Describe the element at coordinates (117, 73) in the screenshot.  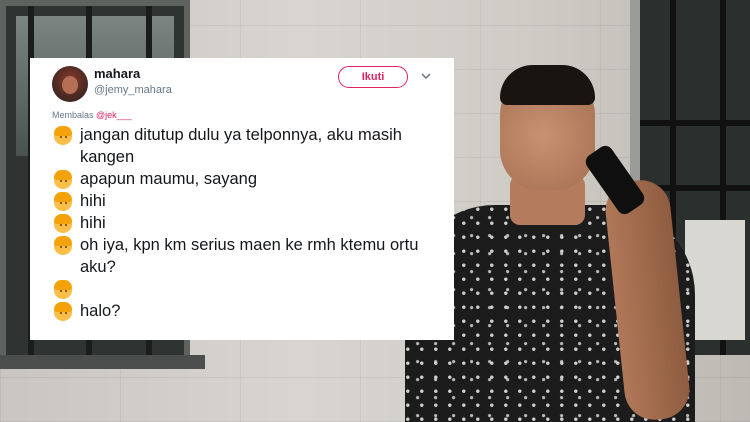
I see `display-name: mahara` at that location.